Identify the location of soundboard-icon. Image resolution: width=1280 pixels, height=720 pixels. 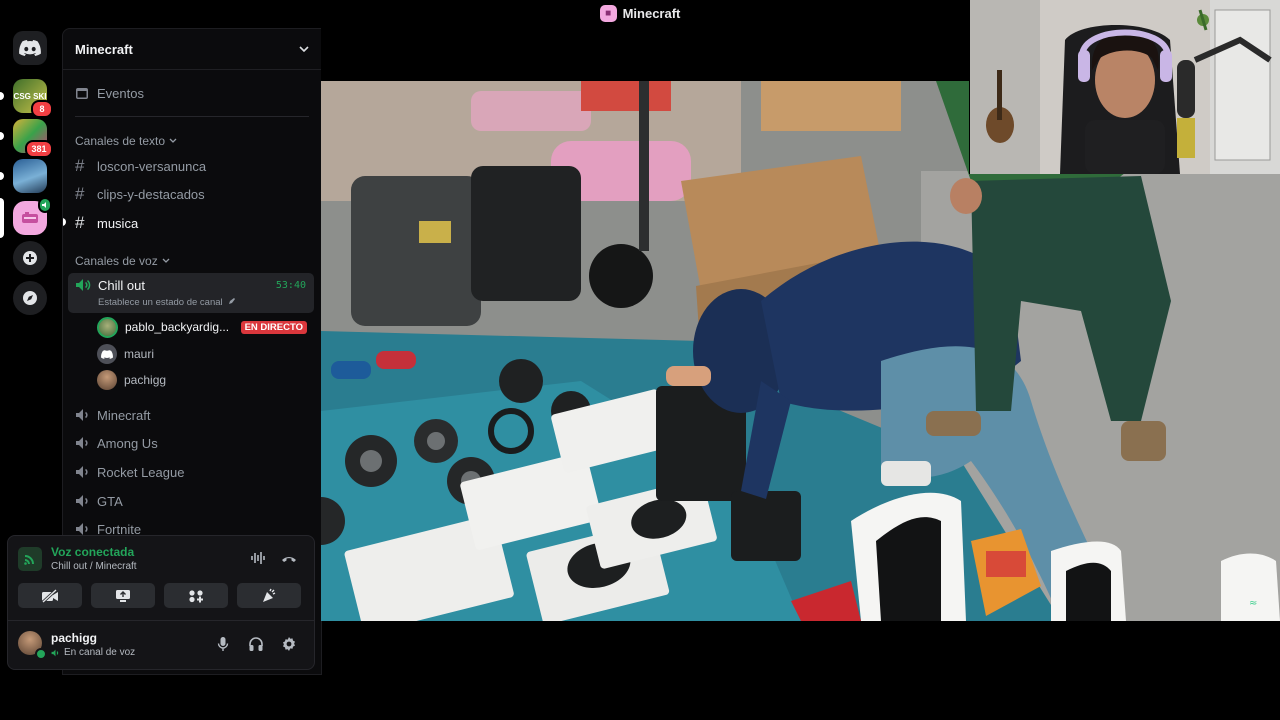
(269, 595).